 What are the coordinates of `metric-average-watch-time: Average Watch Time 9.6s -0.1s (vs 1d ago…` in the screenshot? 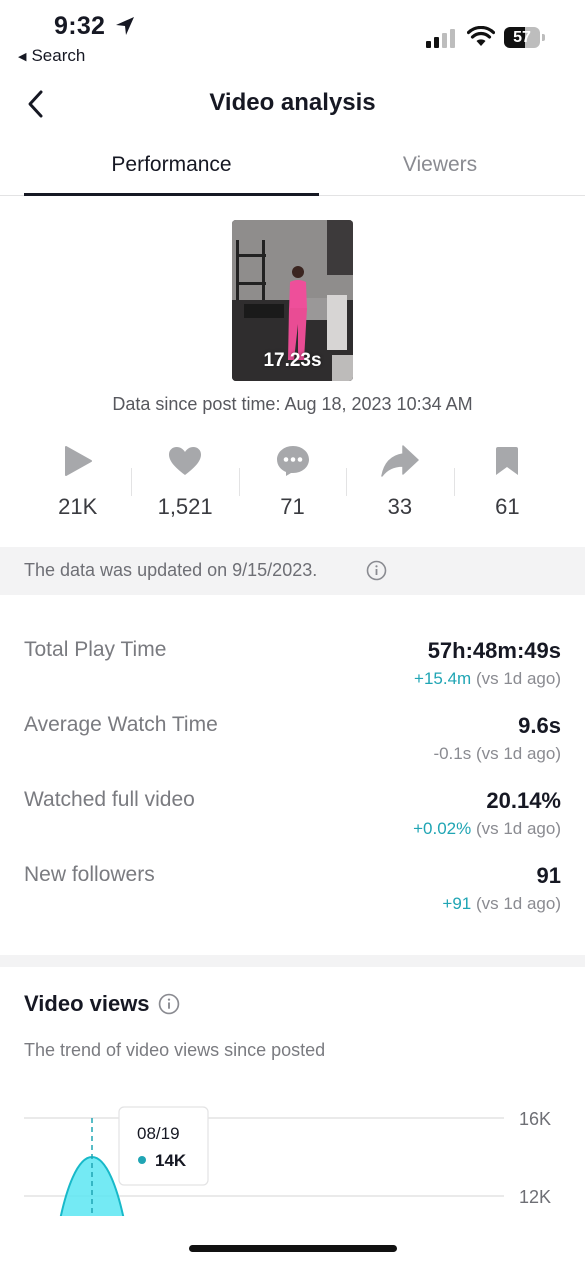 It's located at (292, 743).